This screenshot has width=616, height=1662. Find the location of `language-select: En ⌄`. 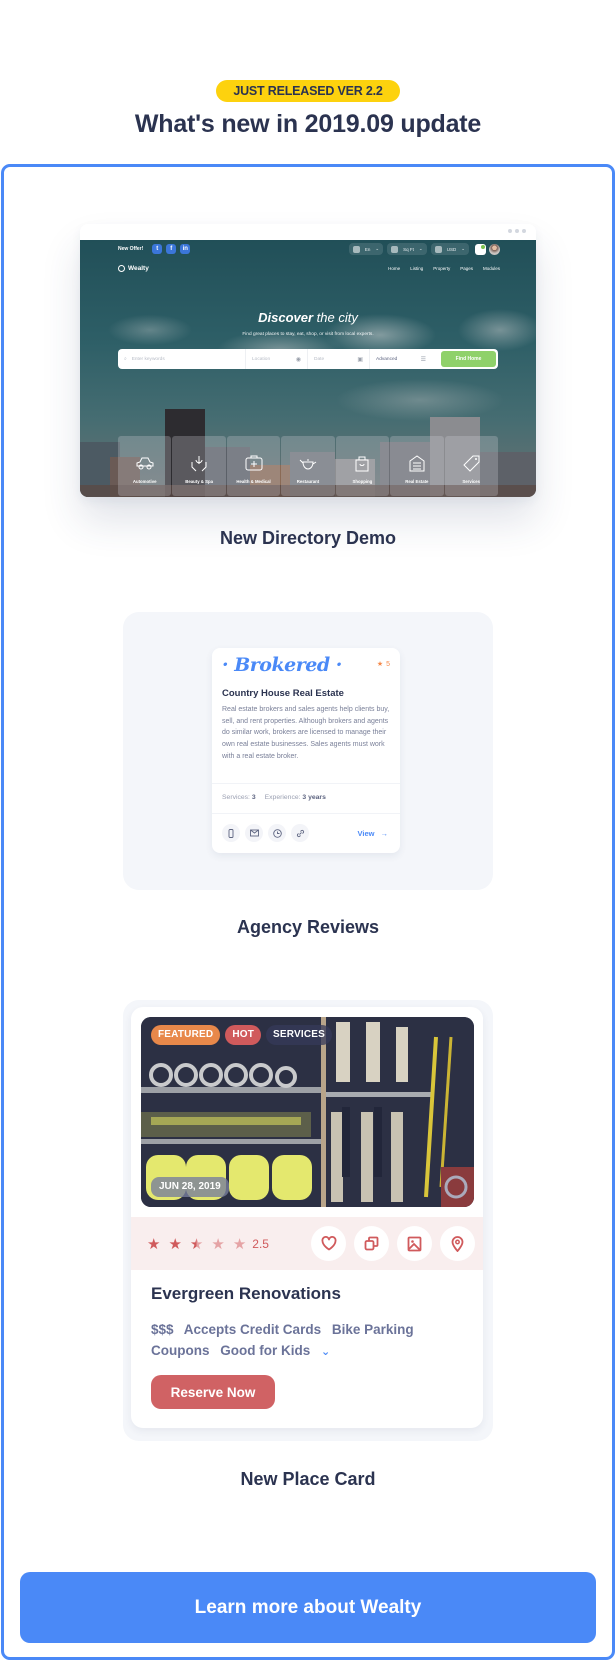

language-select: En ⌄ is located at coordinates (366, 249).